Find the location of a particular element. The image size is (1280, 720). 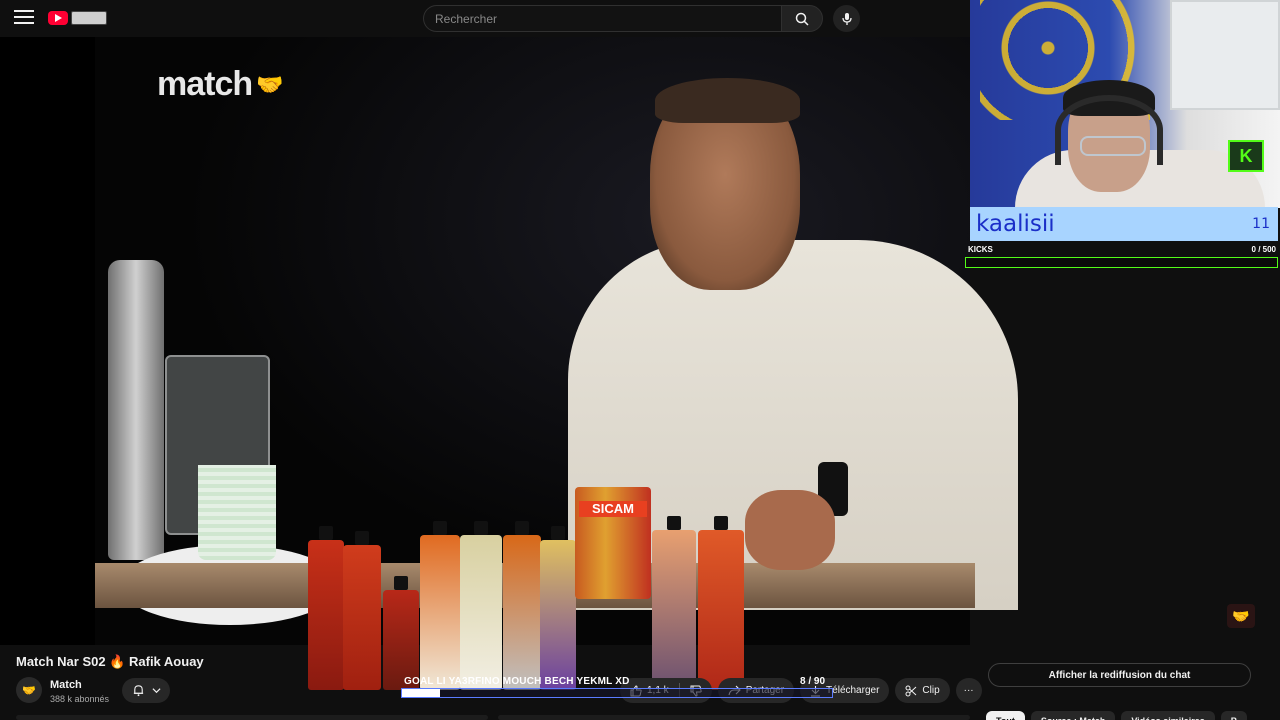

chip-more: P is located at coordinates (1233, 715).